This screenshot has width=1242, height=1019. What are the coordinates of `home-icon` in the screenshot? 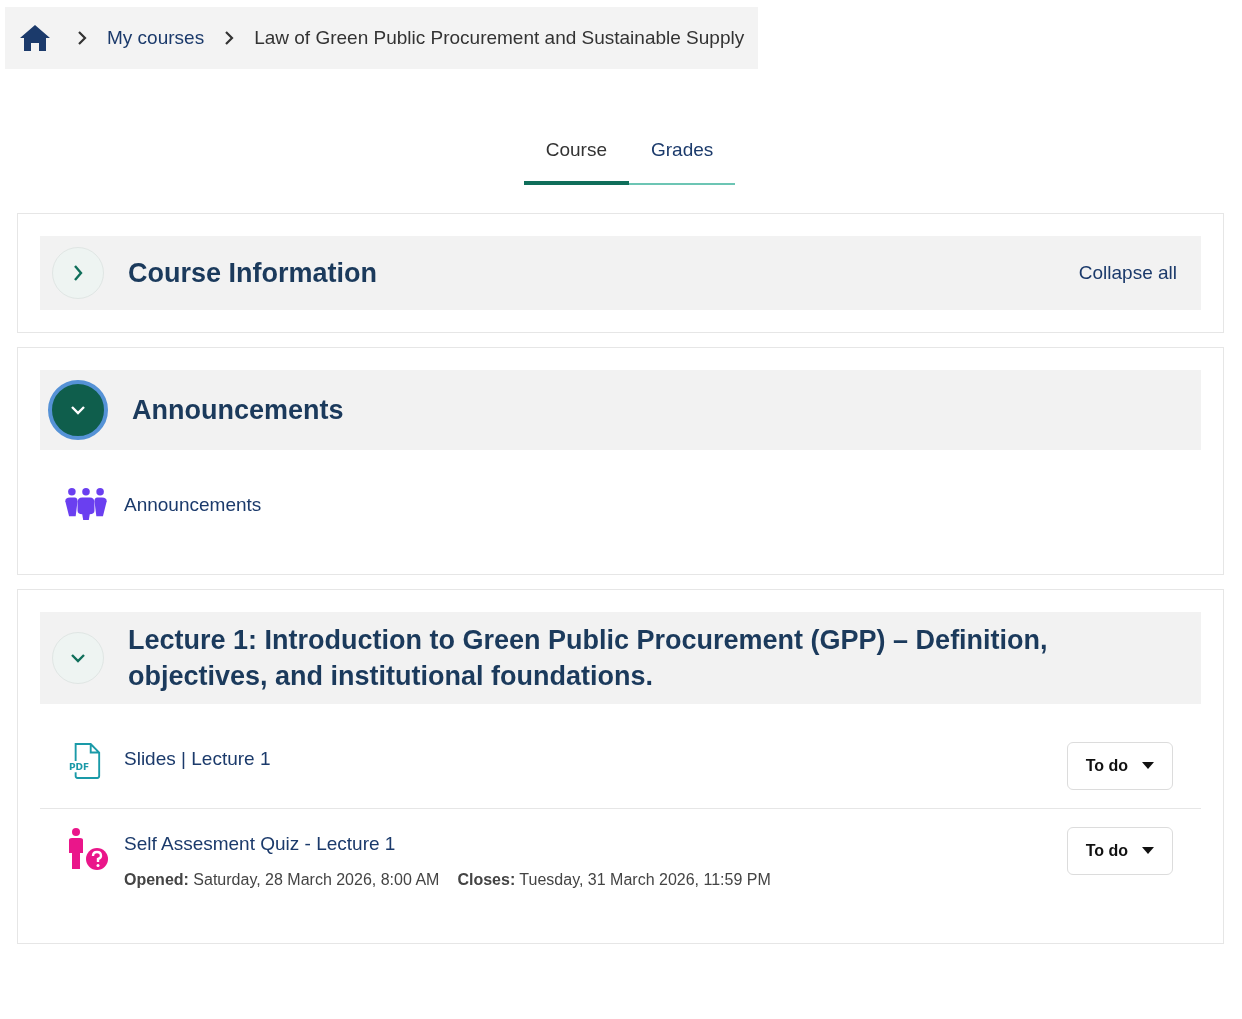 It's located at (35, 38).